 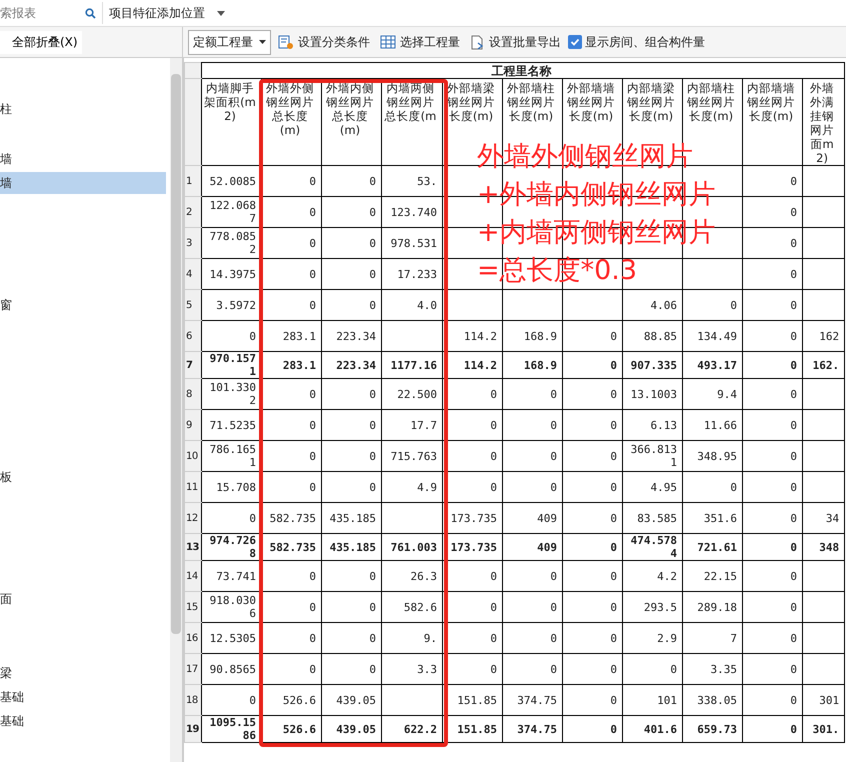 I want to click on tree-item: 板, so click(x=83, y=477).